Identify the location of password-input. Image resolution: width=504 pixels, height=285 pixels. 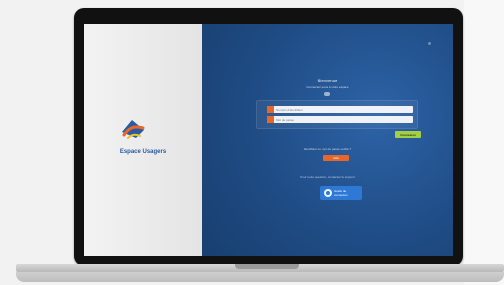
(343, 119).